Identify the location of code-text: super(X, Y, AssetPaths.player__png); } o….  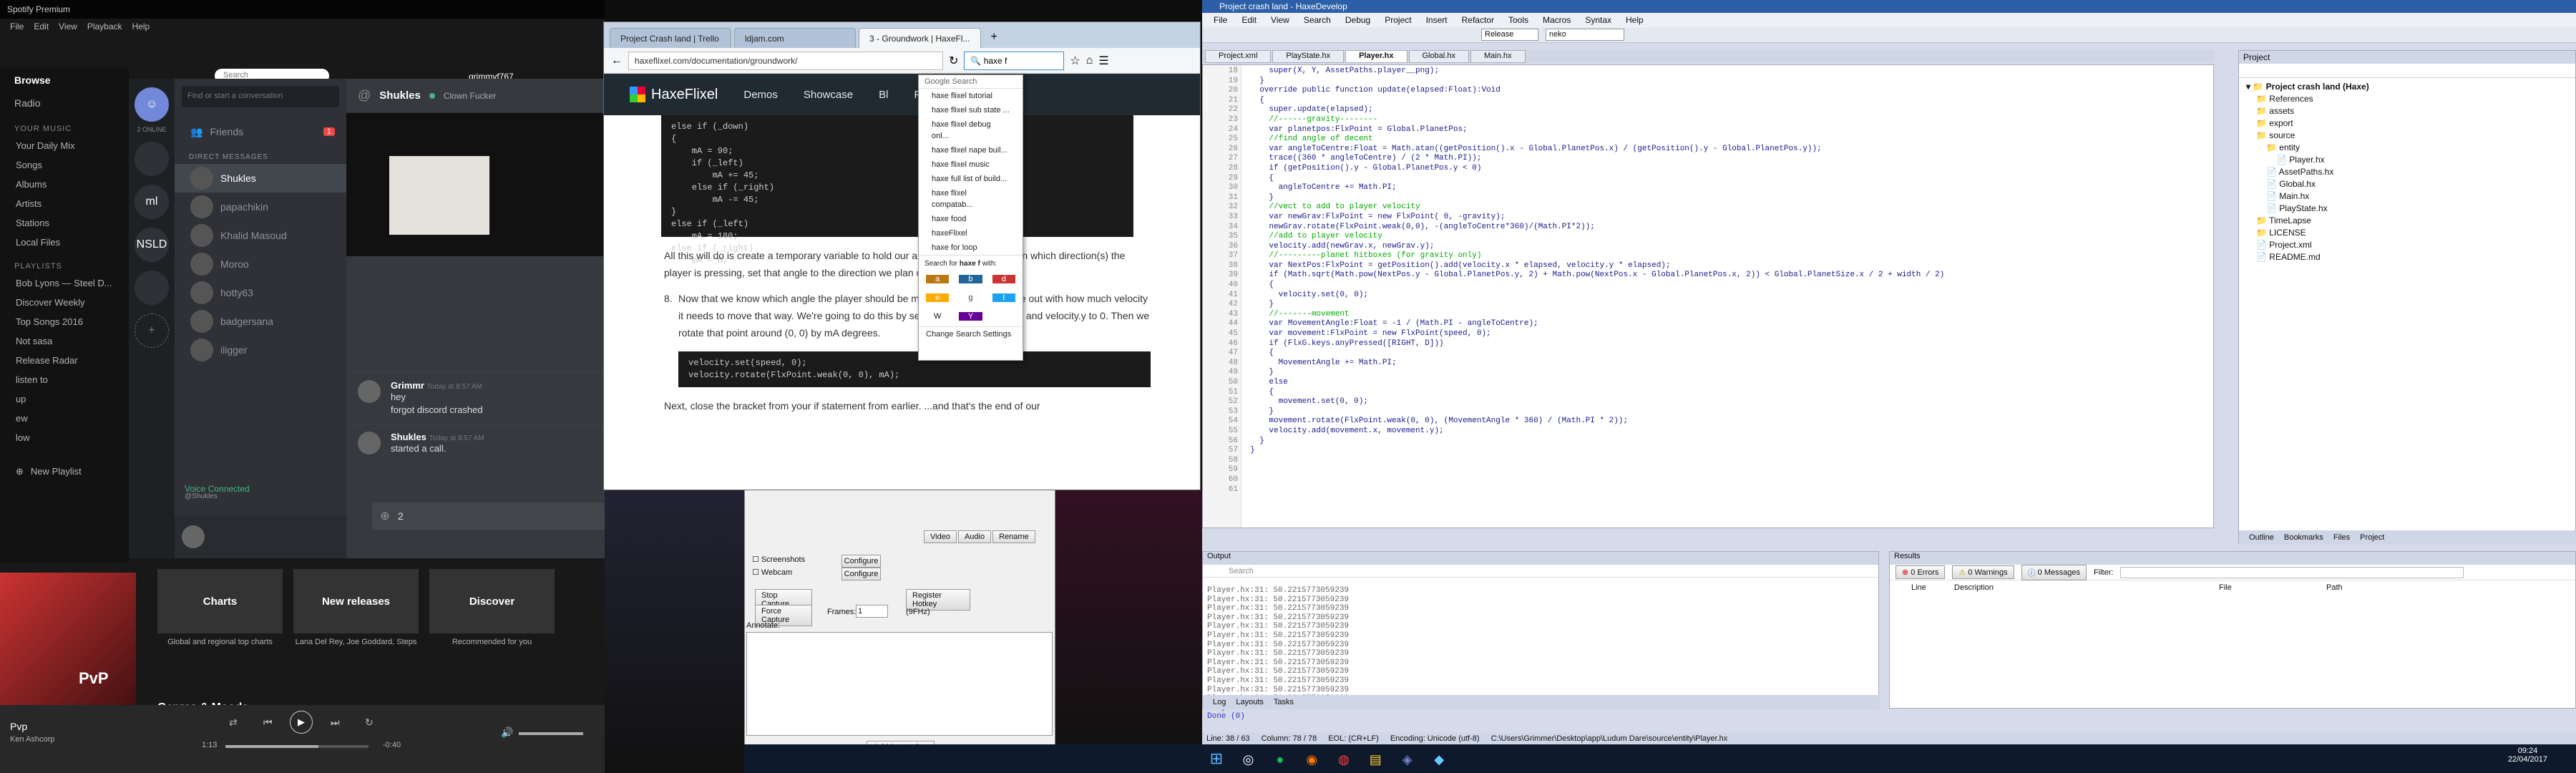
(1597, 261).